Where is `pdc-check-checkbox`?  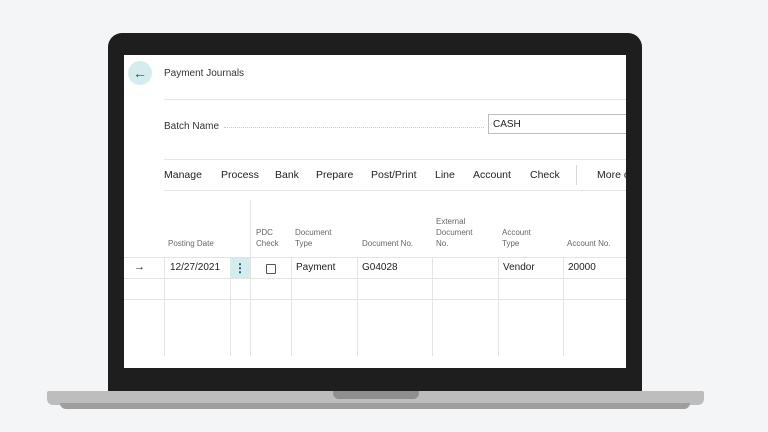 pdc-check-checkbox is located at coordinates (271, 269).